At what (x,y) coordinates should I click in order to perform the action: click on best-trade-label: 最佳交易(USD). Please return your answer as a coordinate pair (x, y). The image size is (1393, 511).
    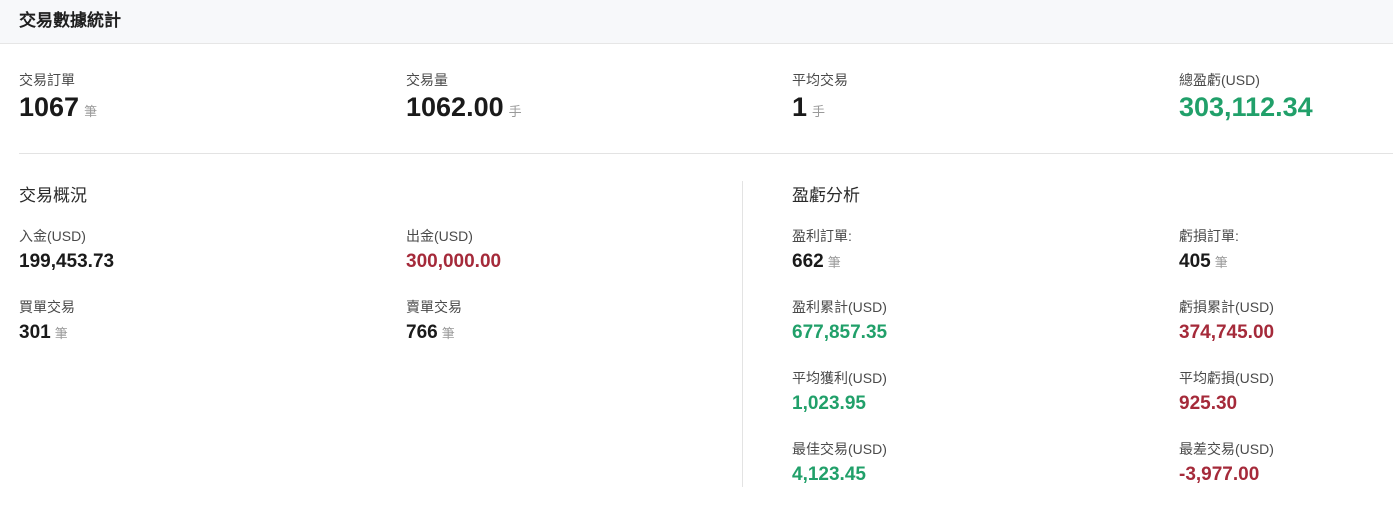
    Looking at the image, I should click on (839, 449).